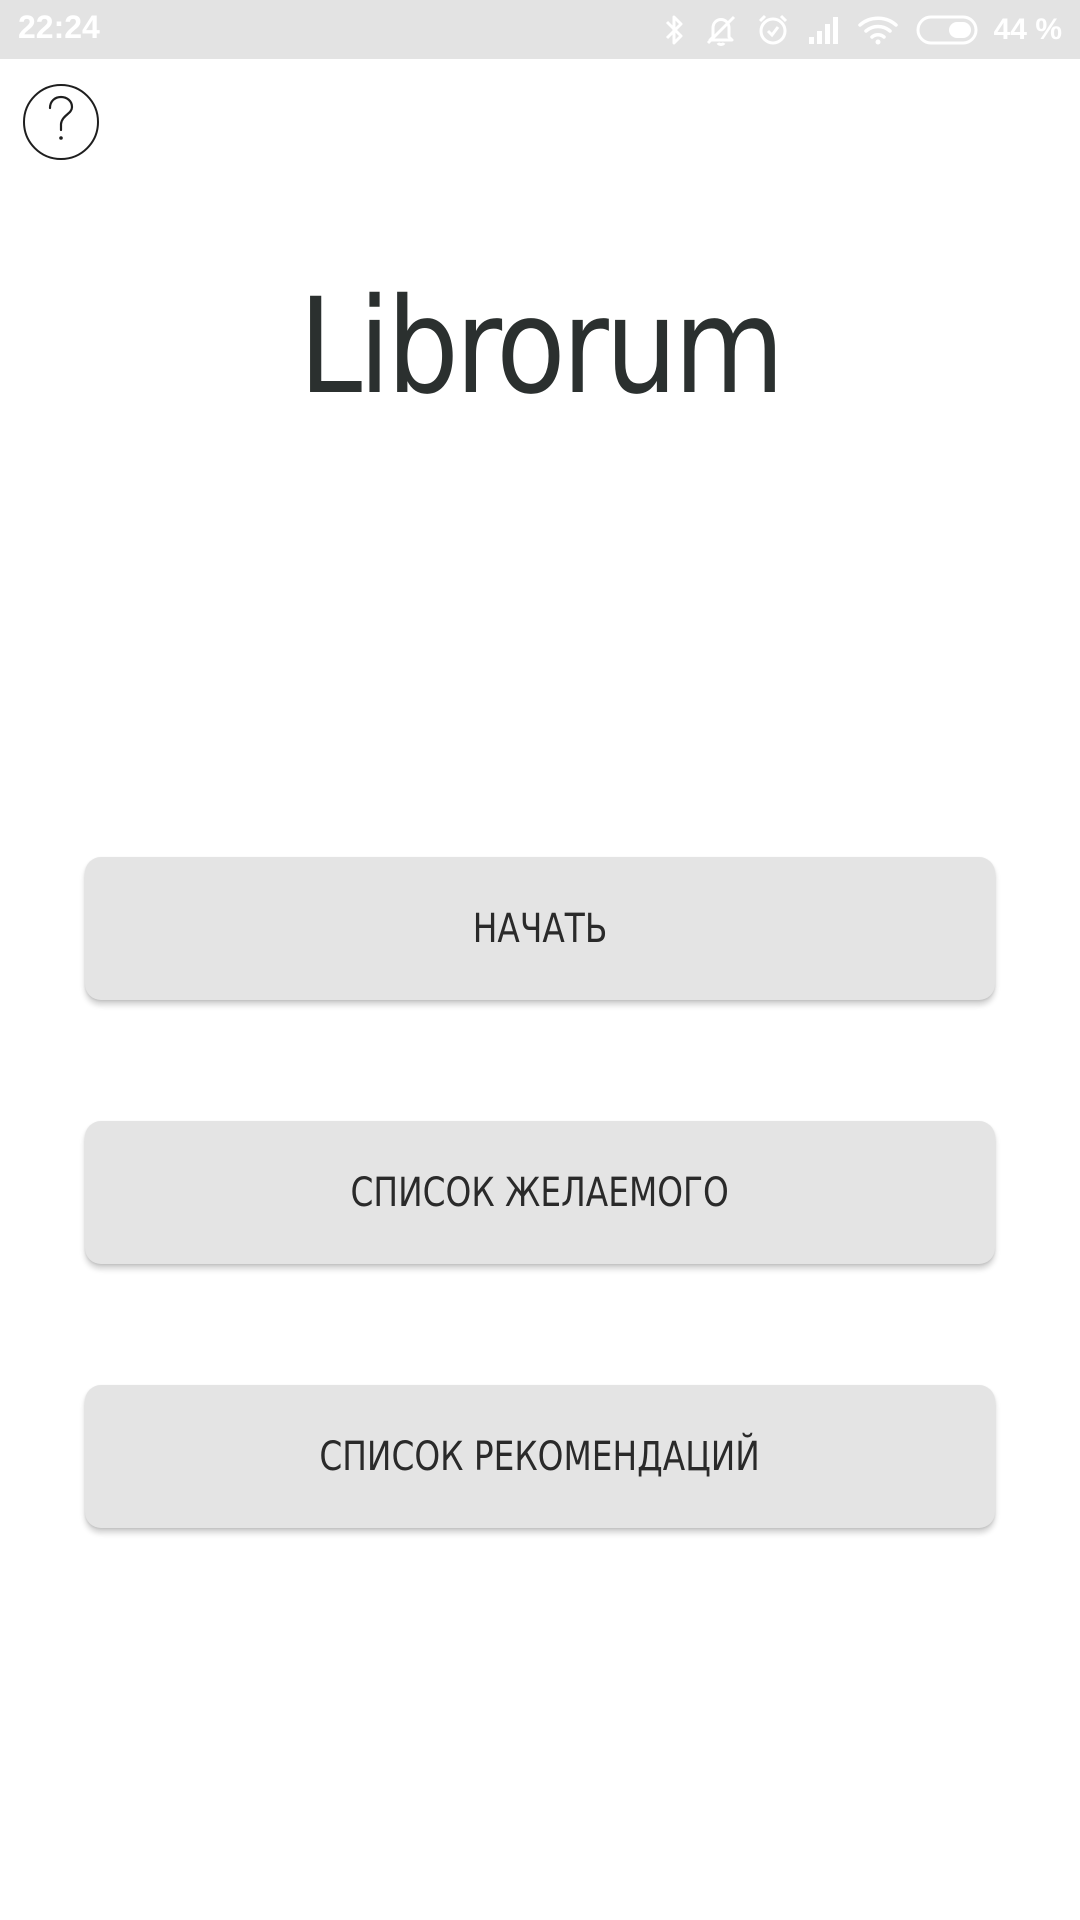 The image size is (1080, 1920). I want to click on wishlist-button: СПИСОК ЖЕЛАЕМОГО, so click(540, 1192).